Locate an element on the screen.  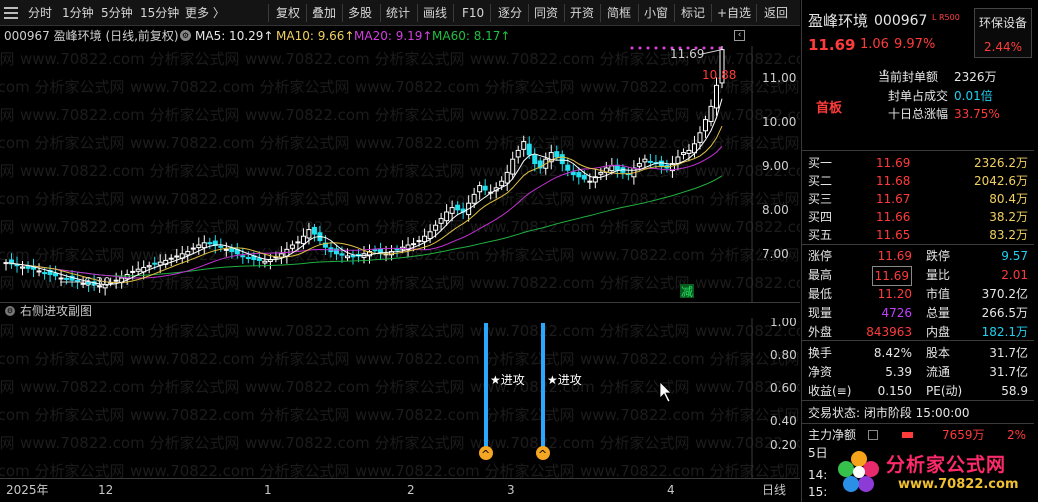
tab-5min: 5分钟 is located at coordinates (117, 13).